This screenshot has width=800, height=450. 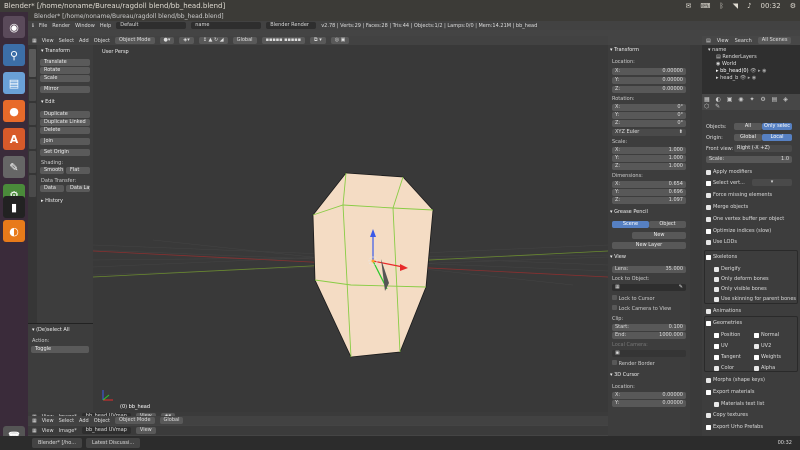 I want to click on export-materials-checkbox: Export materials, so click(x=730, y=392).